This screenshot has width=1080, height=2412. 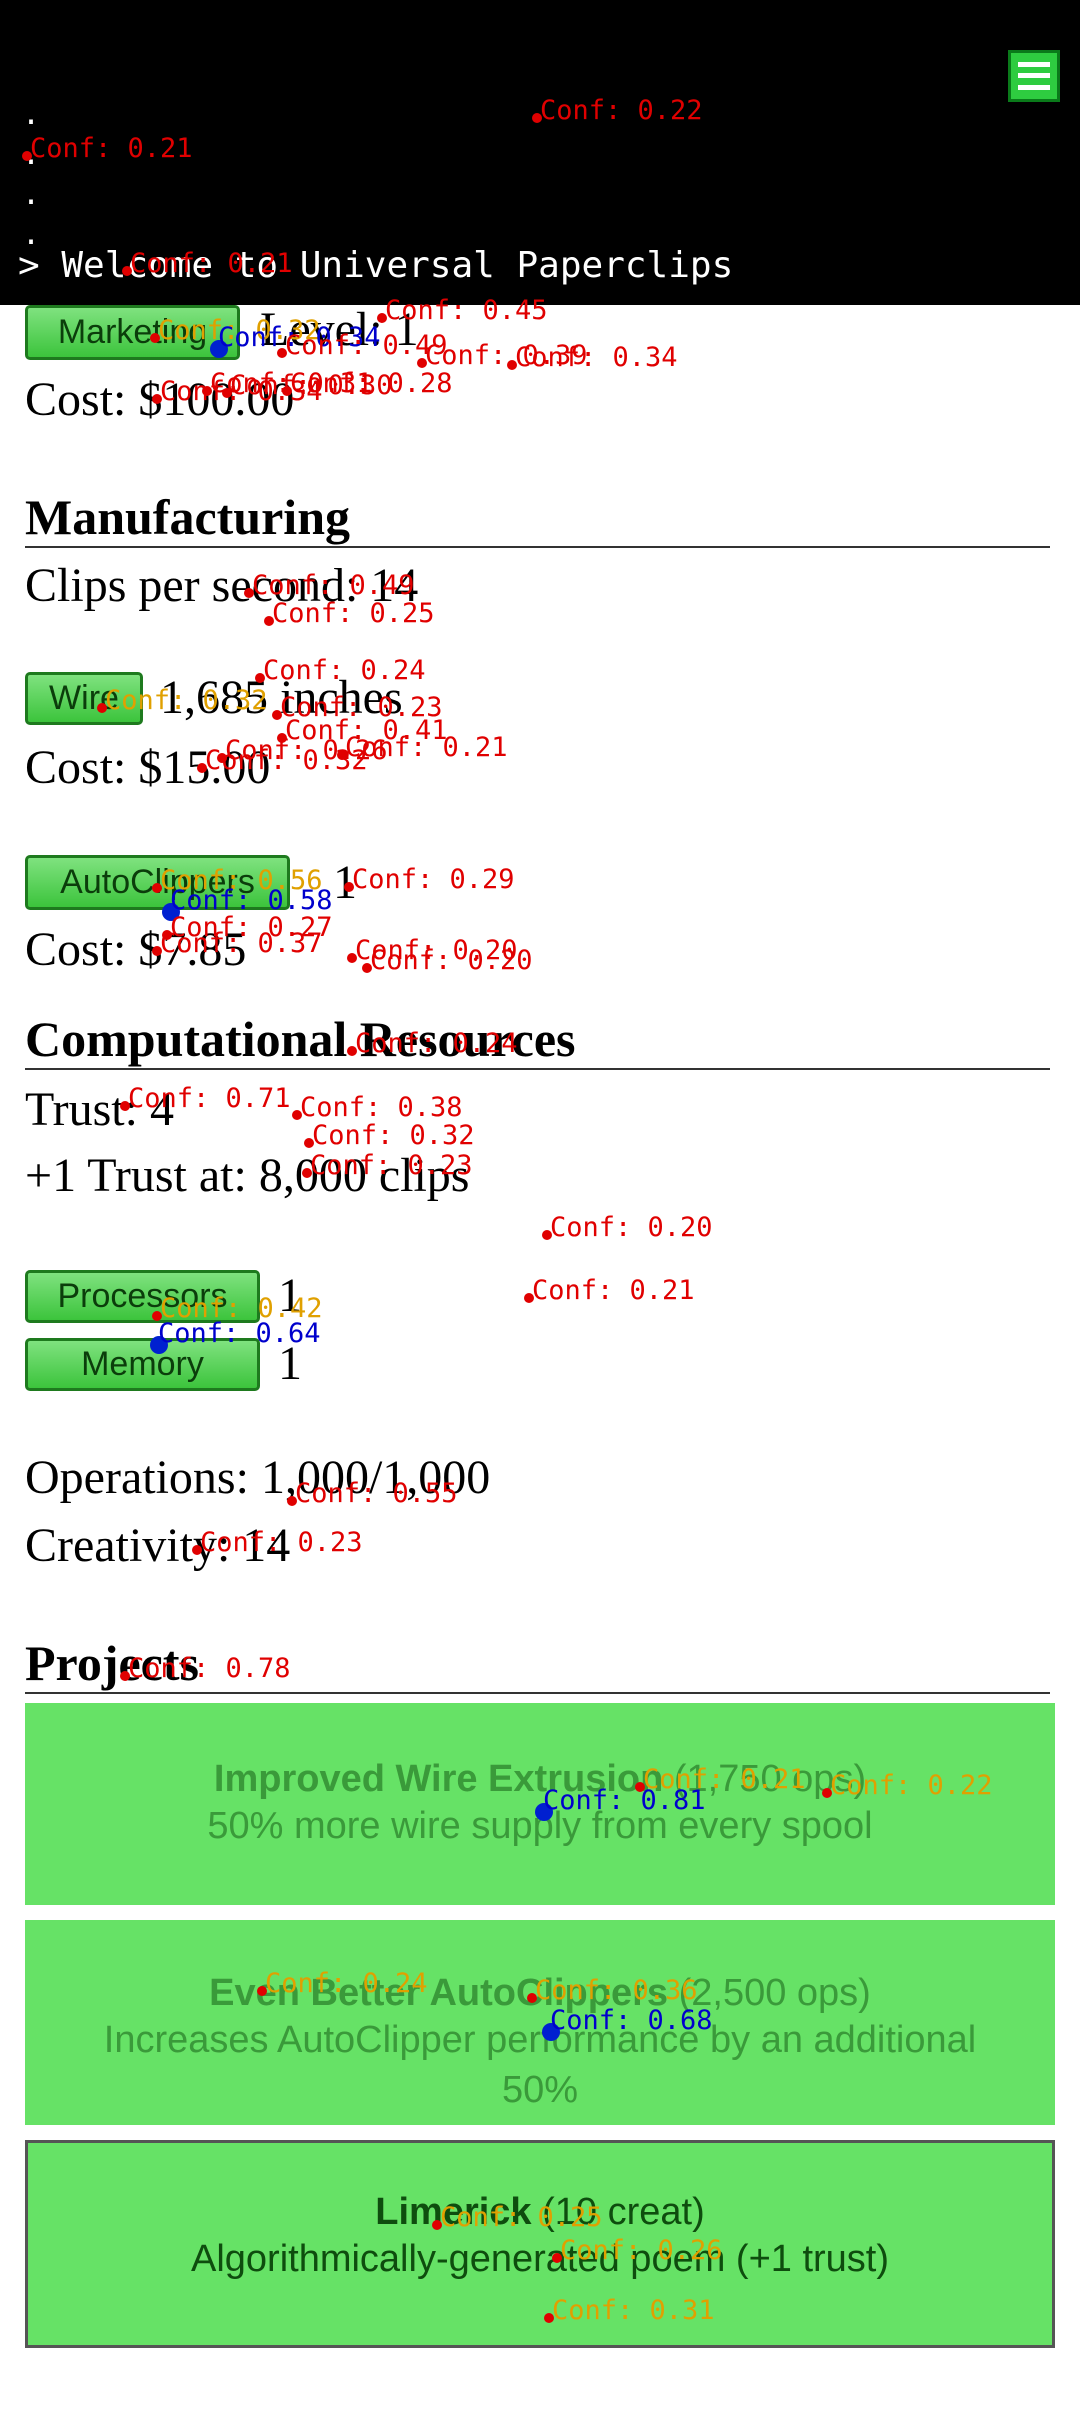 I want to click on confidence-label: Conf: 0.29, so click(x=433, y=879).